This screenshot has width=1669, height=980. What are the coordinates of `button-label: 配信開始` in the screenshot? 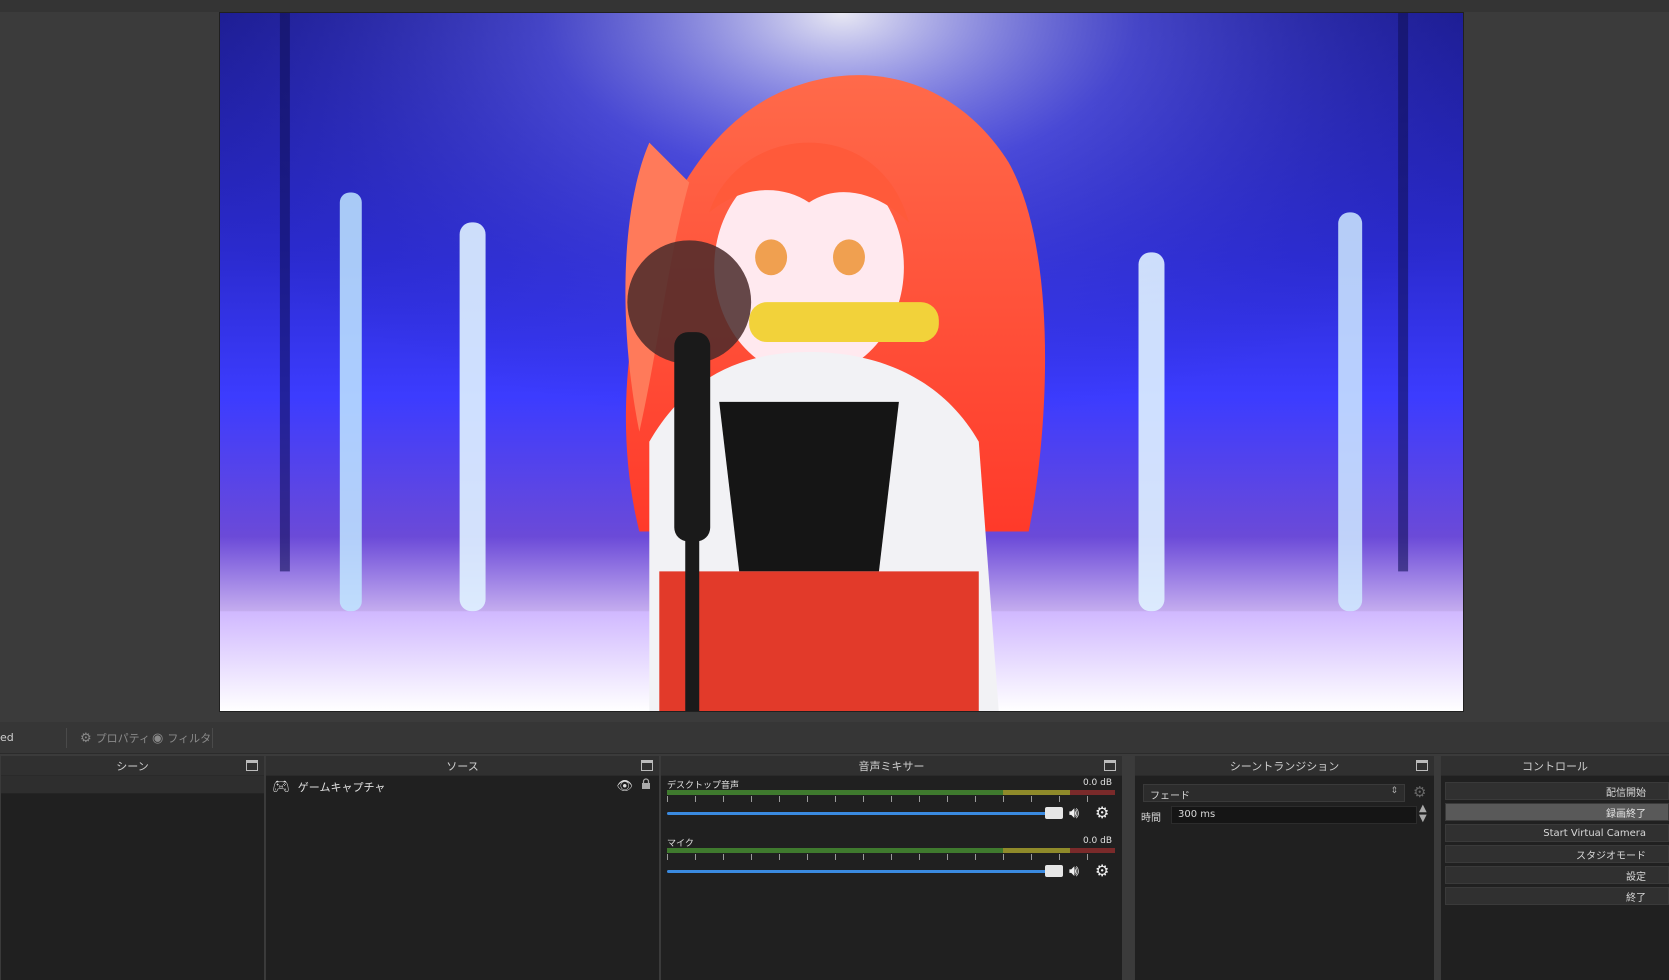 It's located at (1626, 793).